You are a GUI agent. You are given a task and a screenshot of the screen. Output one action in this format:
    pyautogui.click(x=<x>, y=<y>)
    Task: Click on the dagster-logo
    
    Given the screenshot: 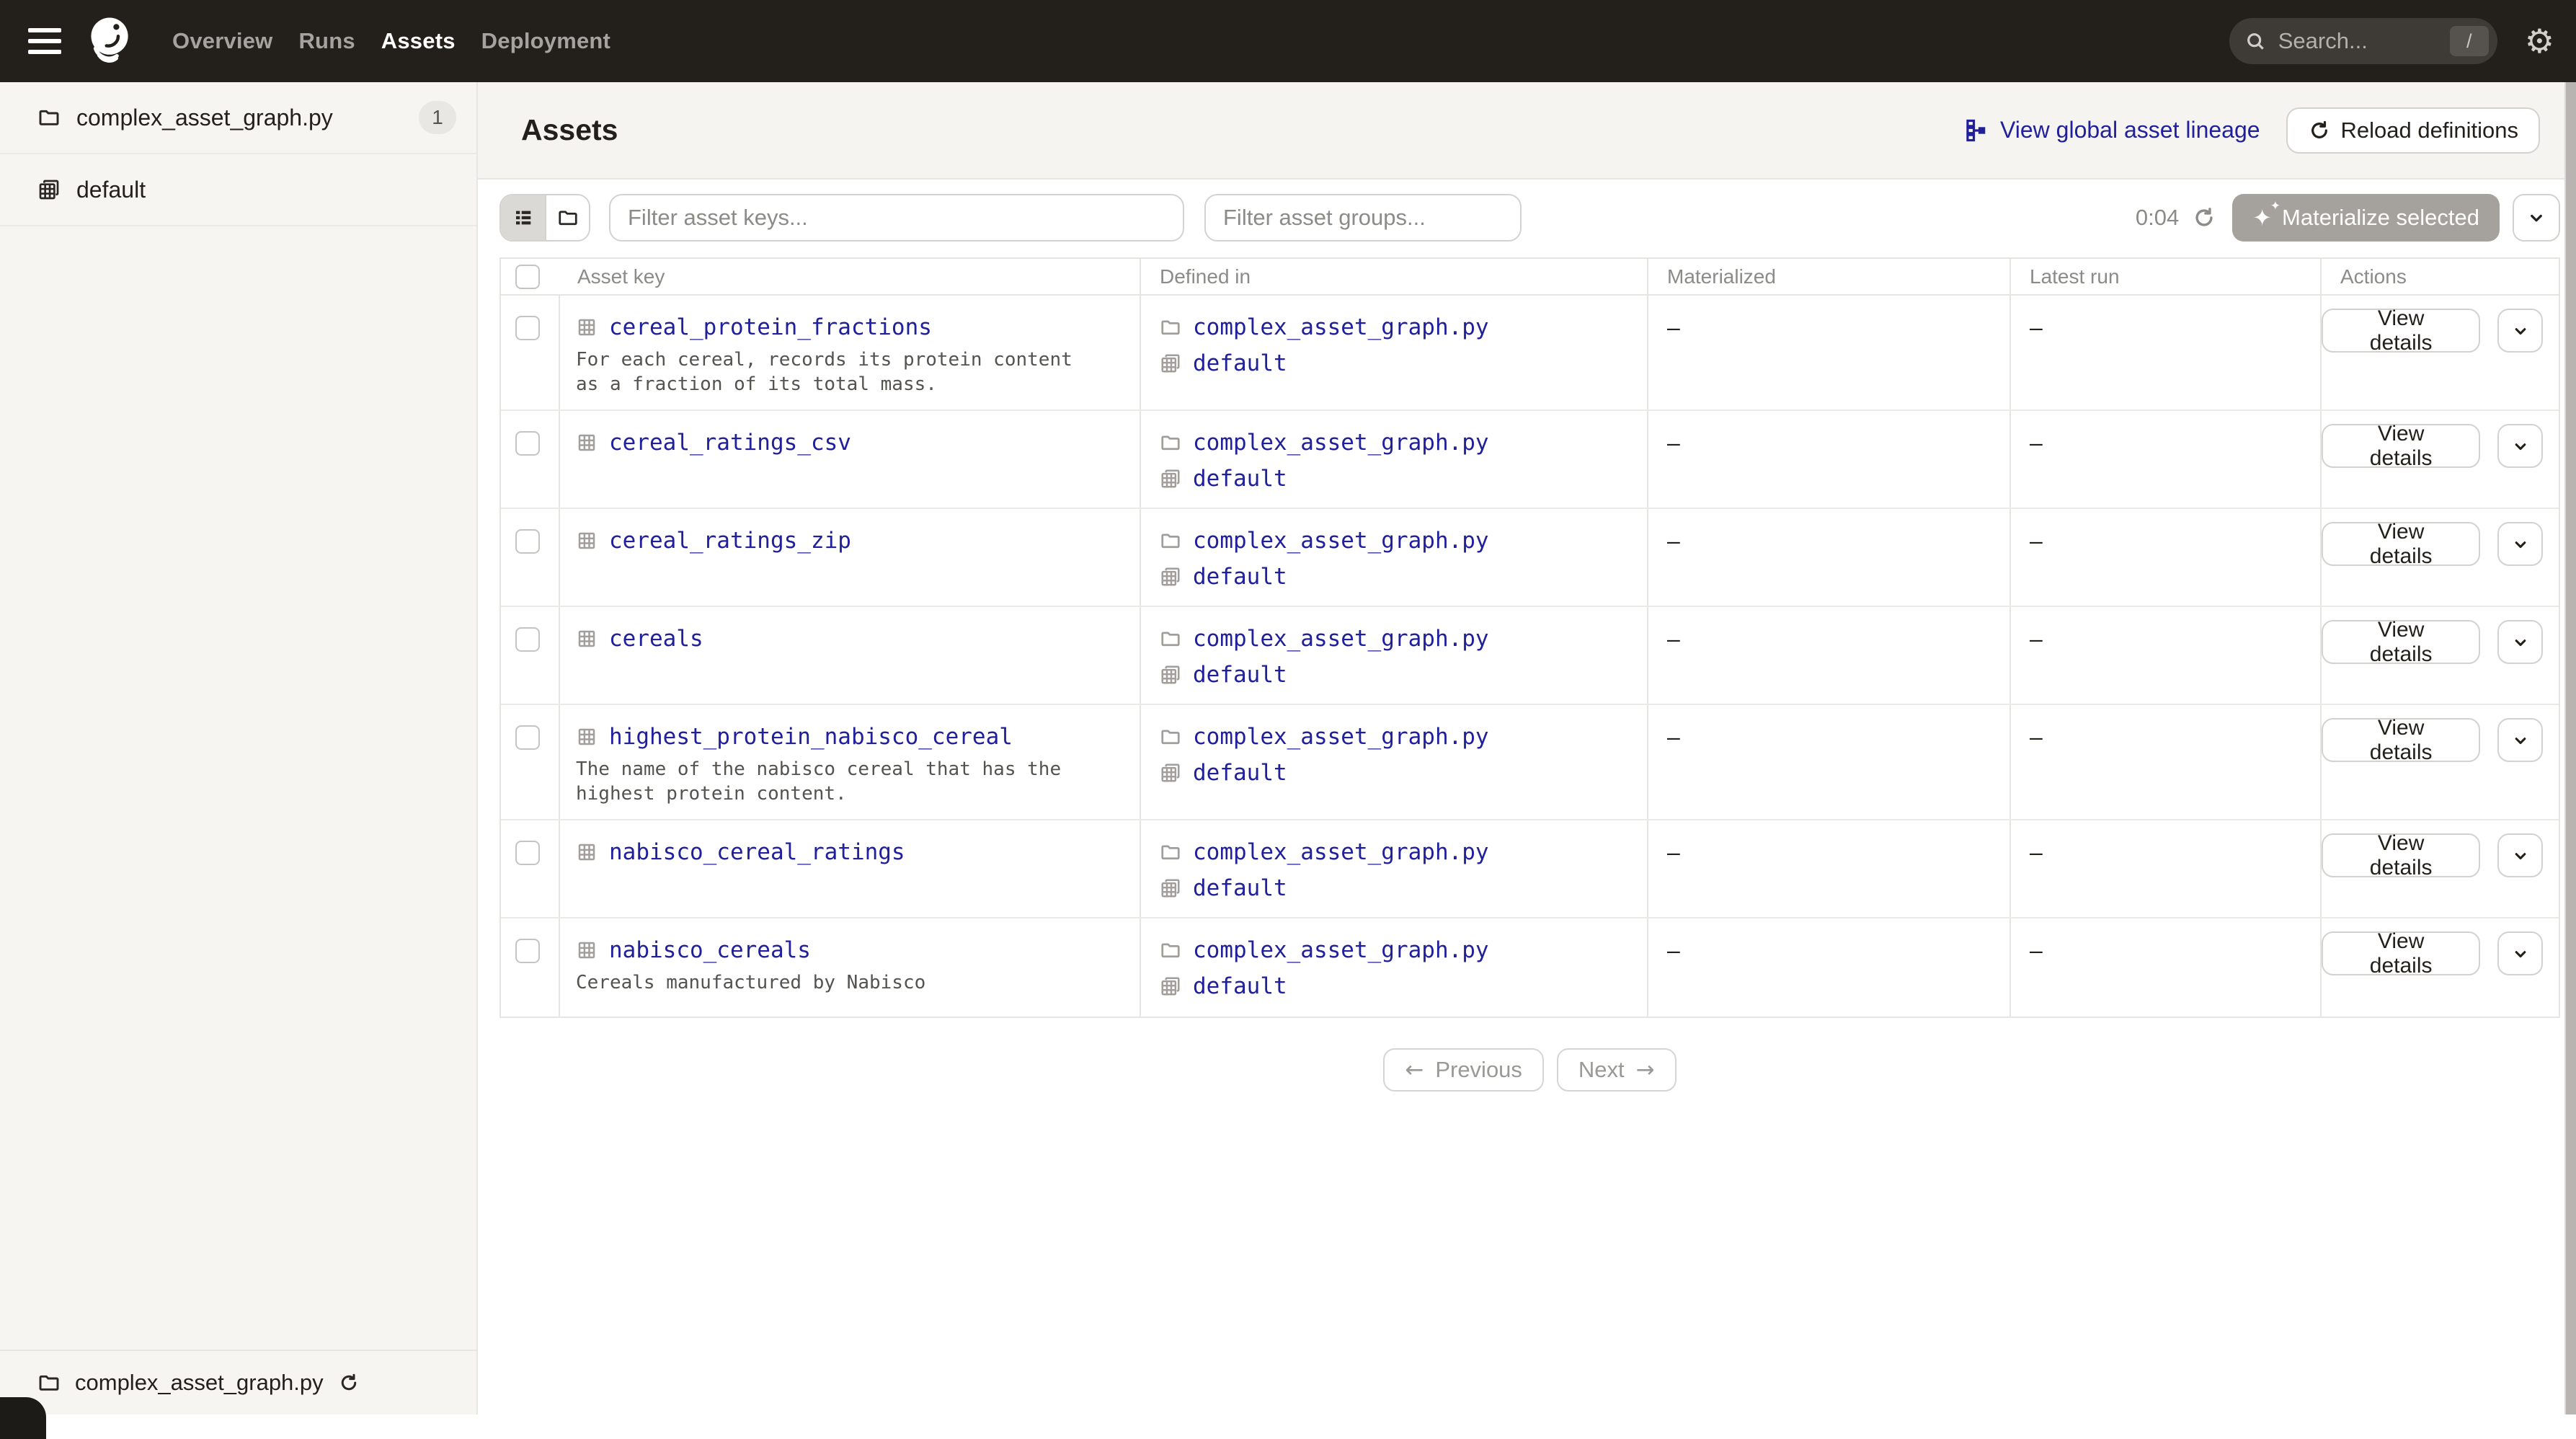 What is the action you would take?
    pyautogui.click(x=110, y=42)
    